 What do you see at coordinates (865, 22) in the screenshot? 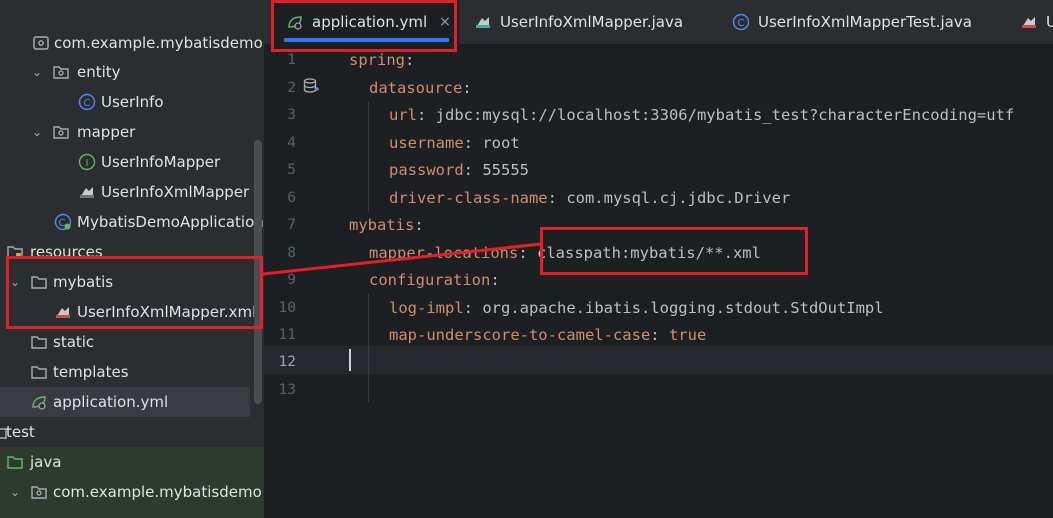
I see `tab-label: UserInfoXmlMapperTest.java` at bounding box center [865, 22].